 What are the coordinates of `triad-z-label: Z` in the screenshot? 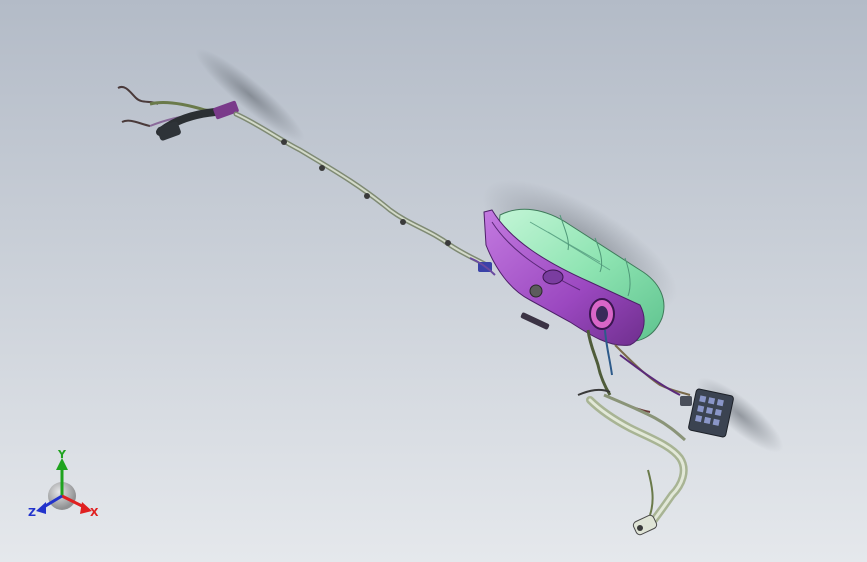 It's located at (32, 512).